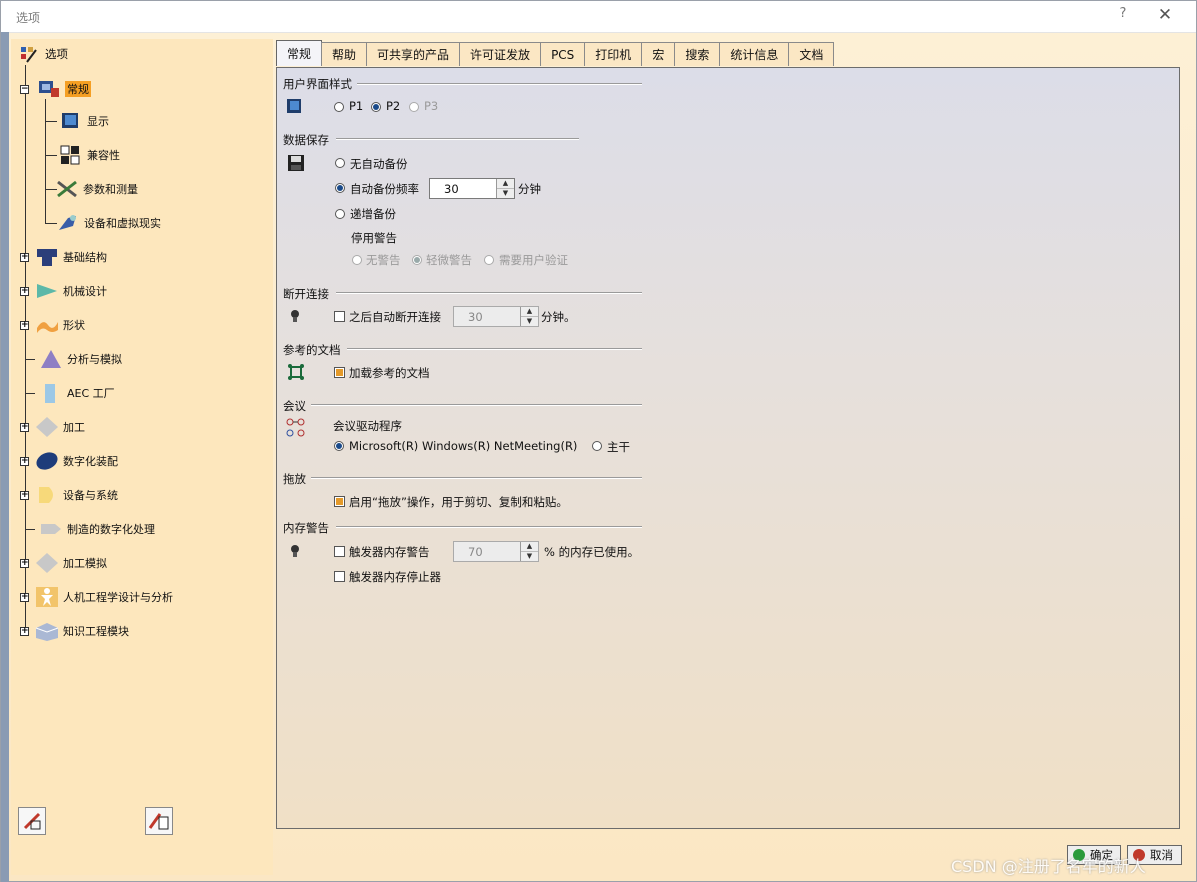 This screenshot has height=882, width=1197. I want to click on tree-item-equipment: + 设备与系统, so click(69, 495).